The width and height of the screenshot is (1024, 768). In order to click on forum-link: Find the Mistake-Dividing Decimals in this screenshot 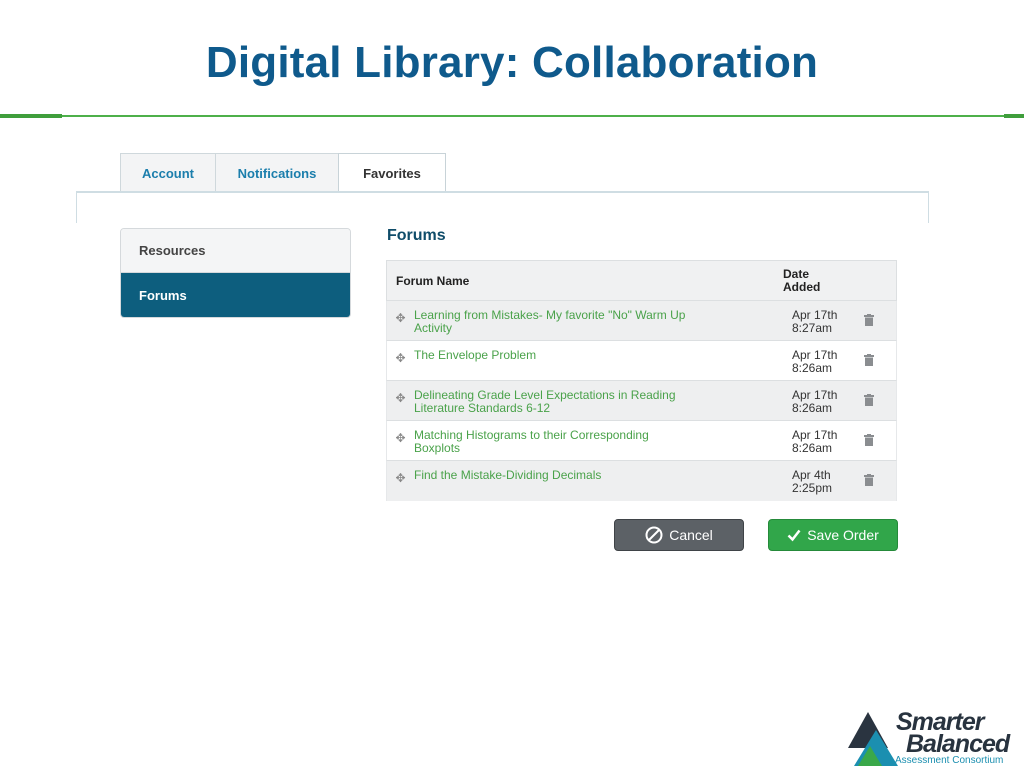, I will do `click(603, 471)`.